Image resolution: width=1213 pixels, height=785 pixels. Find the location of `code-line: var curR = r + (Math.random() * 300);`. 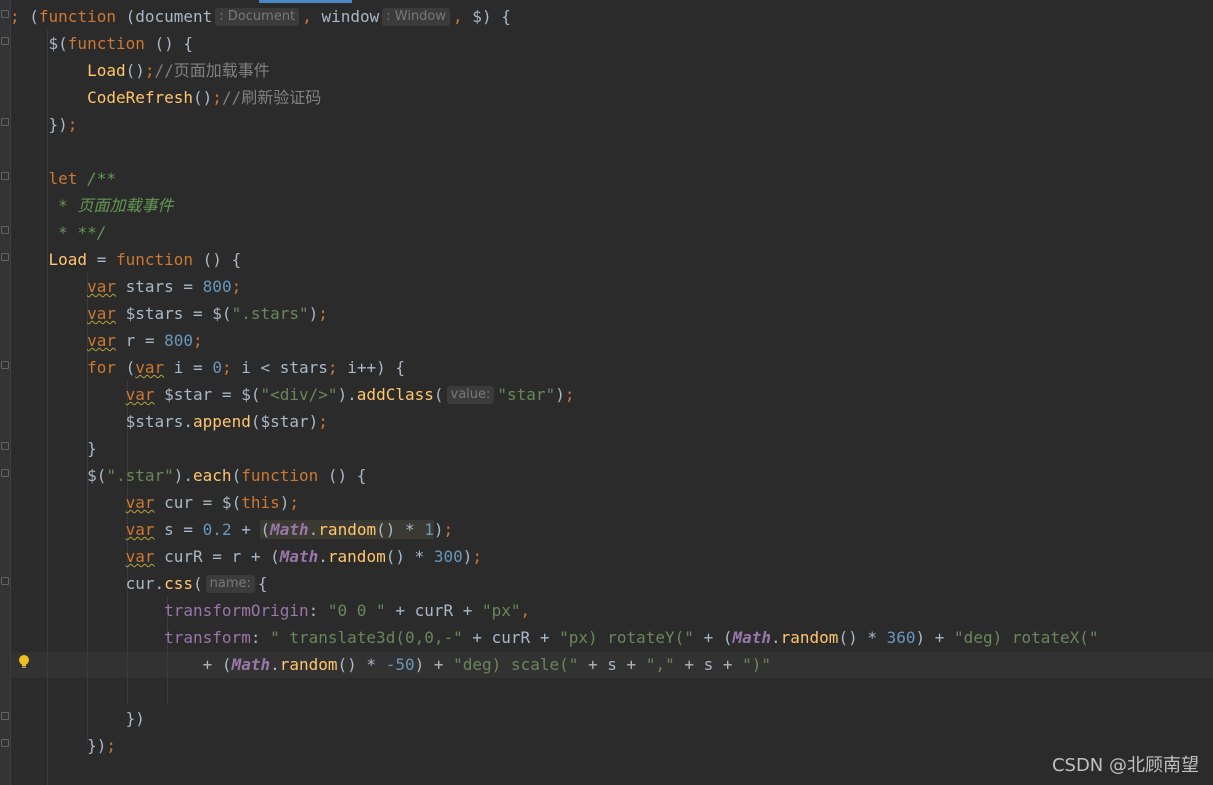

code-line: var curR = r + (Math.random() * 300); is located at coordinates (246, 556).